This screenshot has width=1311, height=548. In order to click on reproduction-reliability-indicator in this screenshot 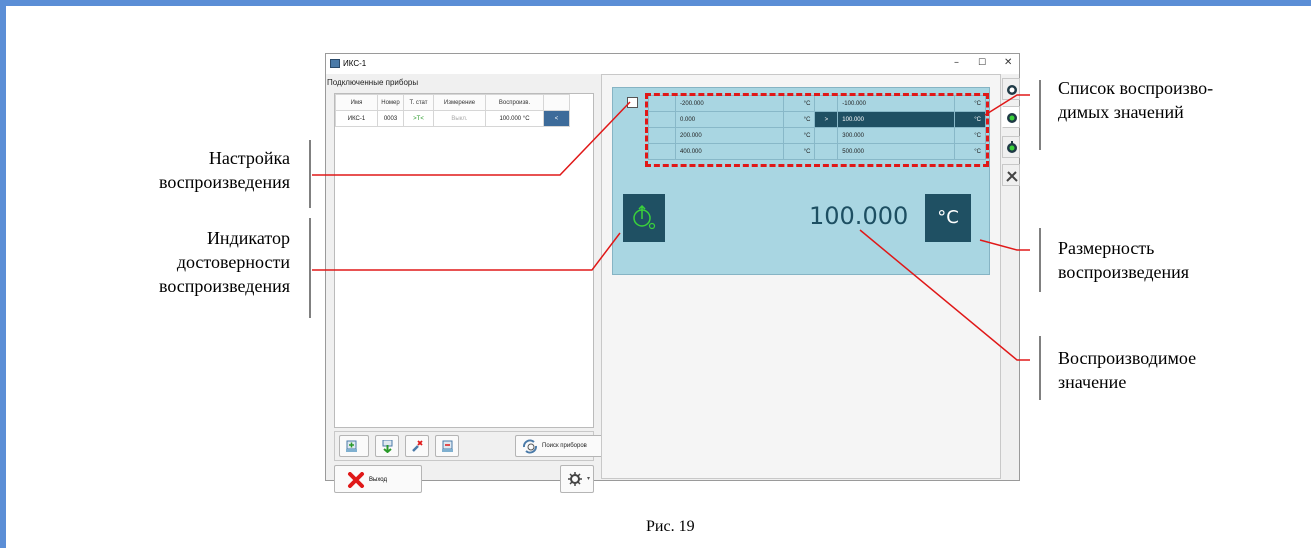, I will do `click(644, 218)`.